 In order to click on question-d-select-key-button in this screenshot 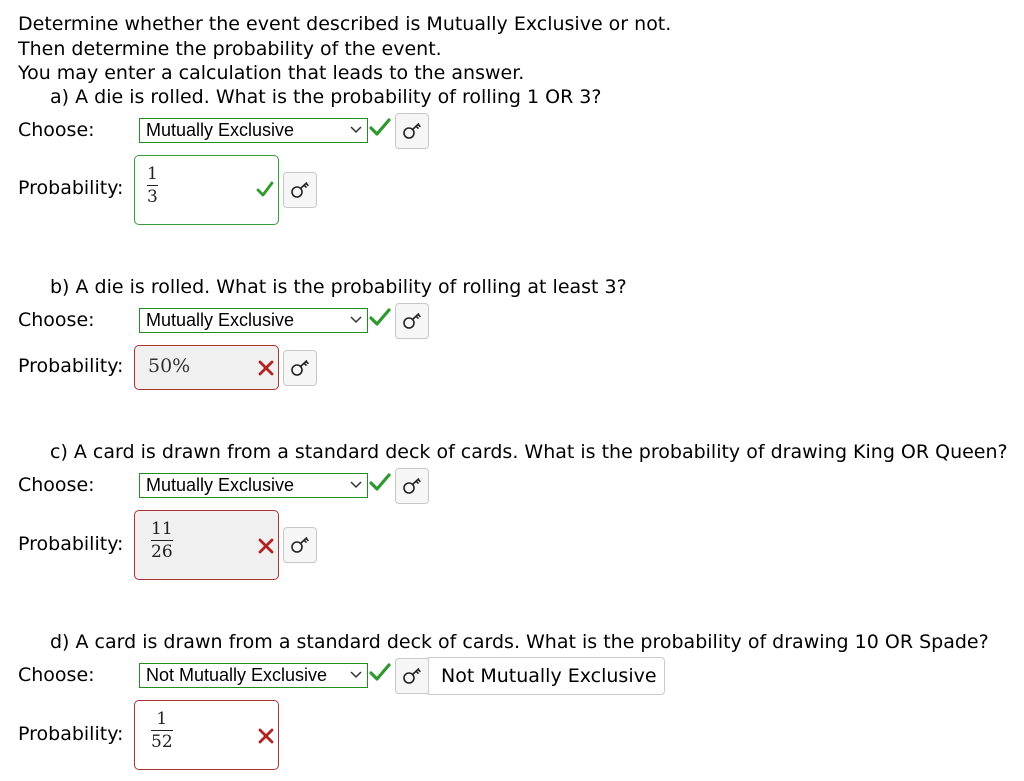, I will do `click(412, 676)`.